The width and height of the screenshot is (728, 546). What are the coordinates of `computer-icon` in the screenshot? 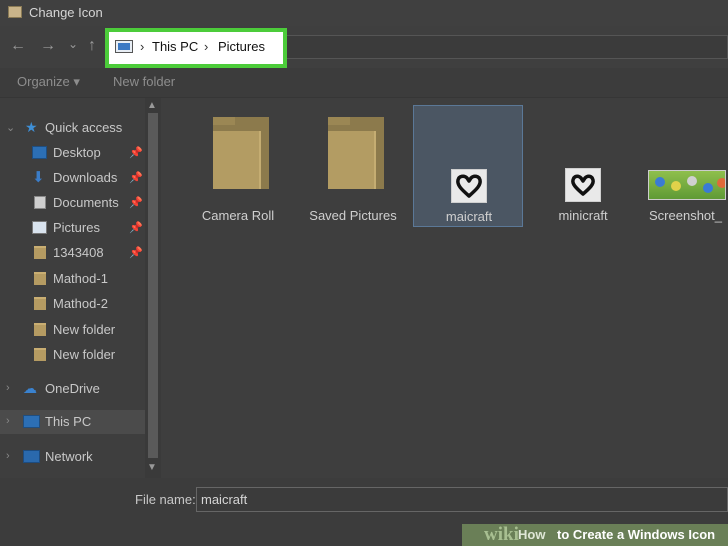 It's located at (31, 421).